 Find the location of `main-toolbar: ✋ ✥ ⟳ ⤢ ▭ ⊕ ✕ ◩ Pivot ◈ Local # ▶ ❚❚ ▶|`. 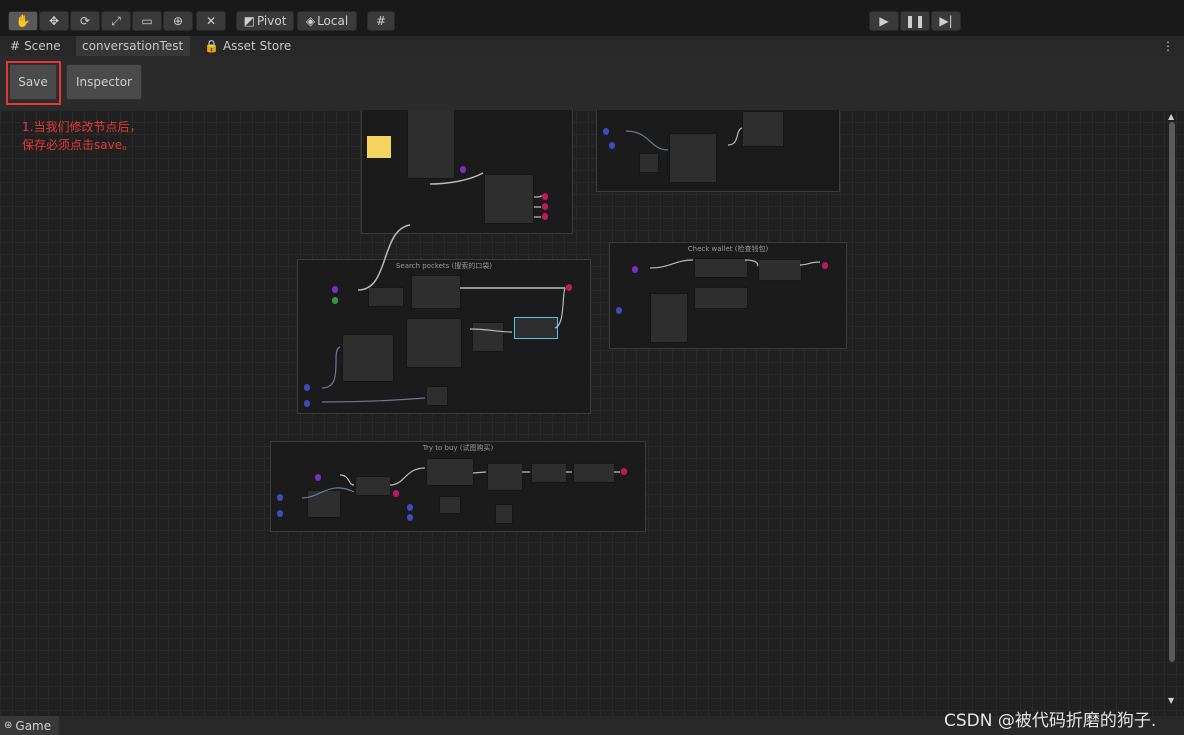

main-toolbar: ✋ ✥ ⟳ ⤢ ▭ ⊕ ✕ ◩ Pivot ◈ Local # ▶ ❚❚ ▶| is located at coordinates (592, 21).